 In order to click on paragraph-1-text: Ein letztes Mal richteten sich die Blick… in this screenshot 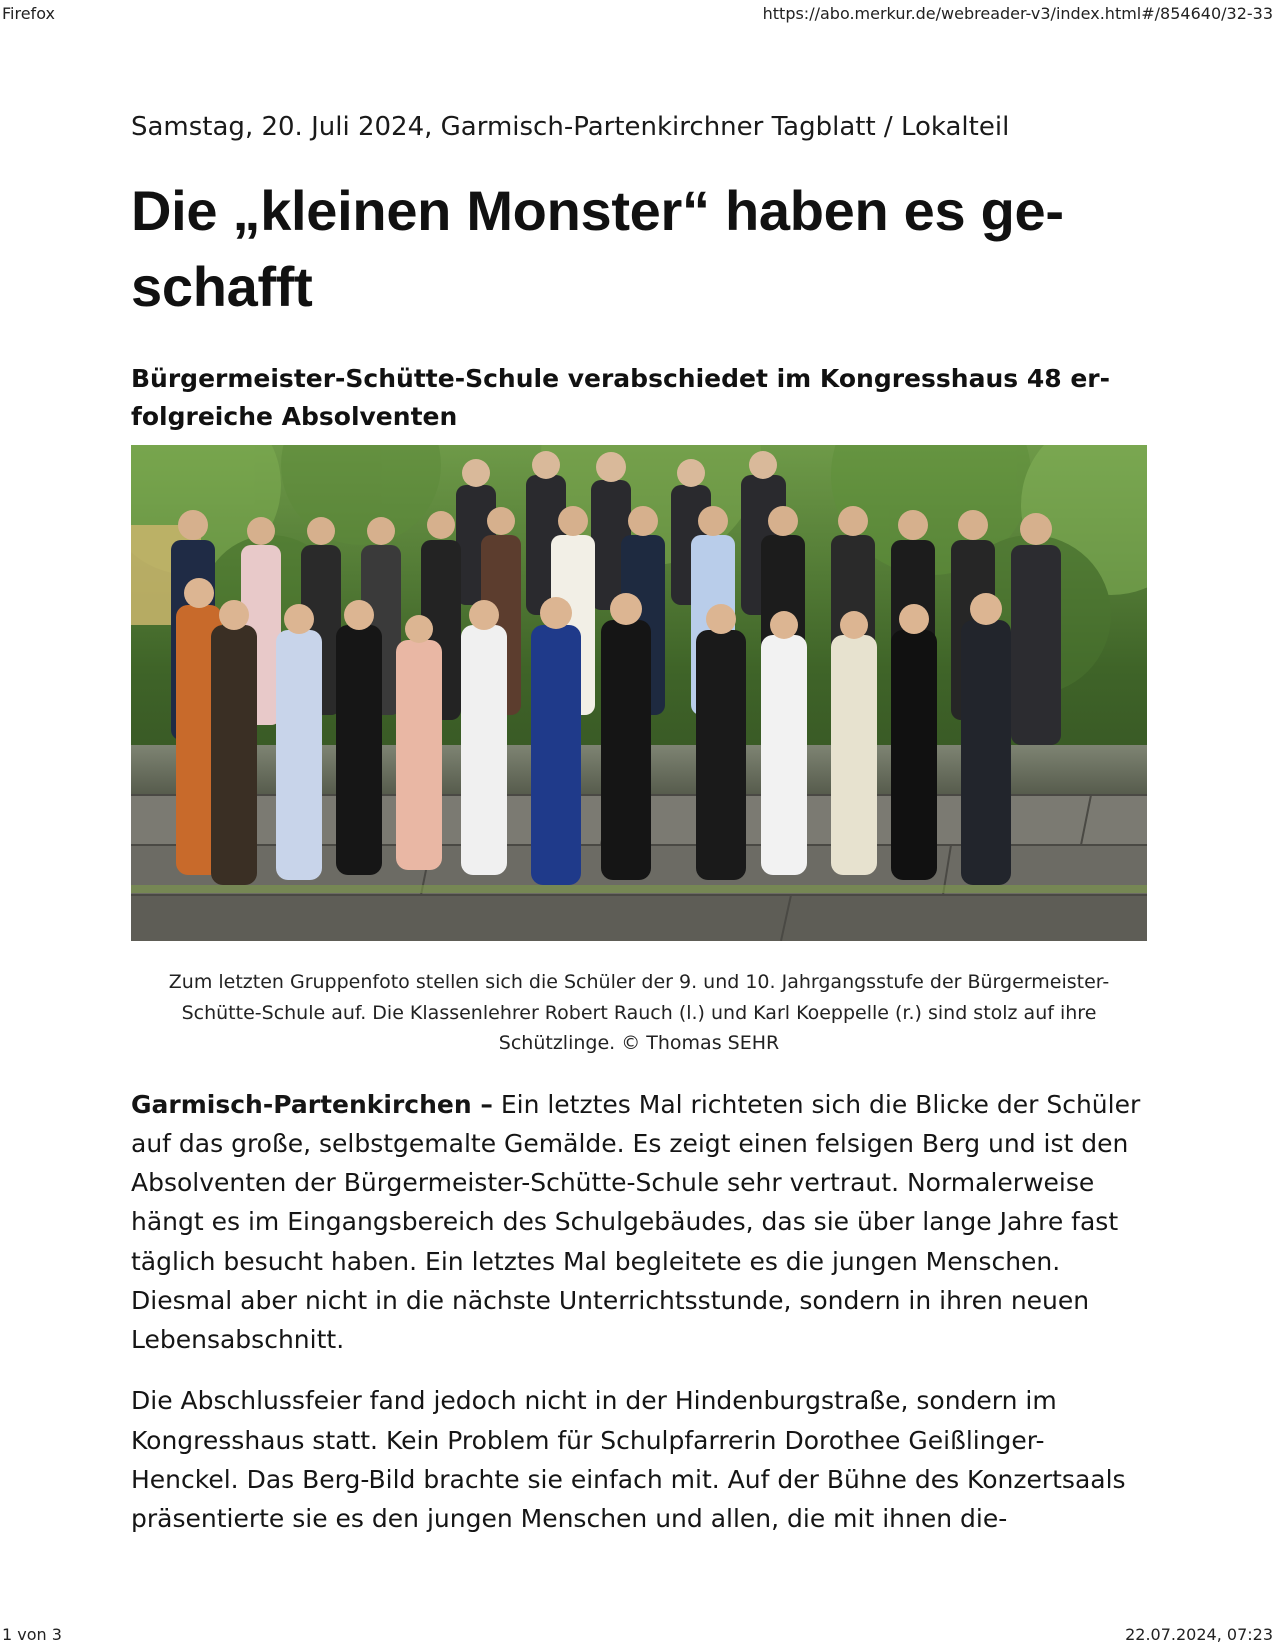, I will do `click(636, 1222)`.